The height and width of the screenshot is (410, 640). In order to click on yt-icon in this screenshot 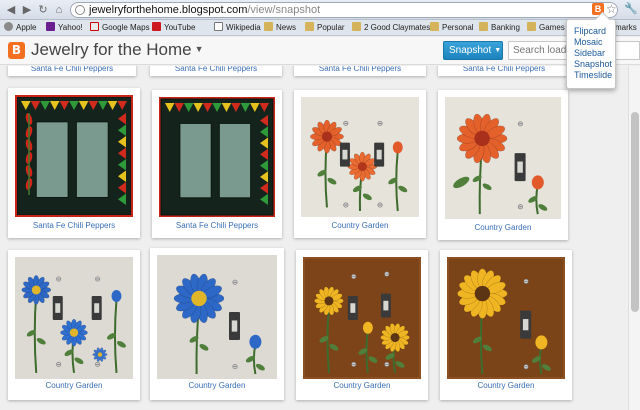, I will do `click(156, 26)`.